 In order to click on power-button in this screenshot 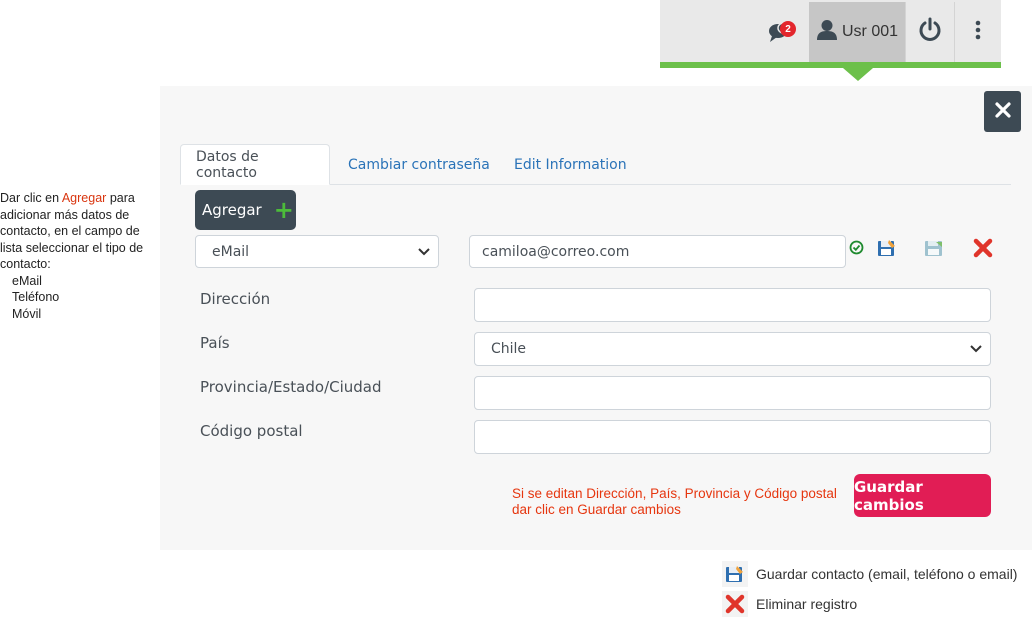, I will do `click(930, 32)`.